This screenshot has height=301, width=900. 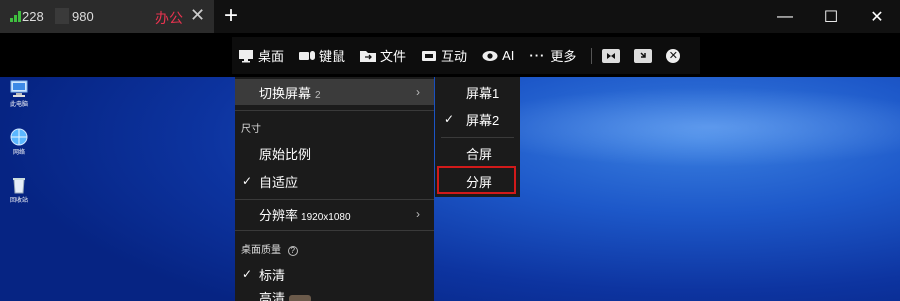 What do you see at coordinates (508, 55) in the screenshot?
I see `toolbar-ai-label: AI` at bounding box center [508, 55].